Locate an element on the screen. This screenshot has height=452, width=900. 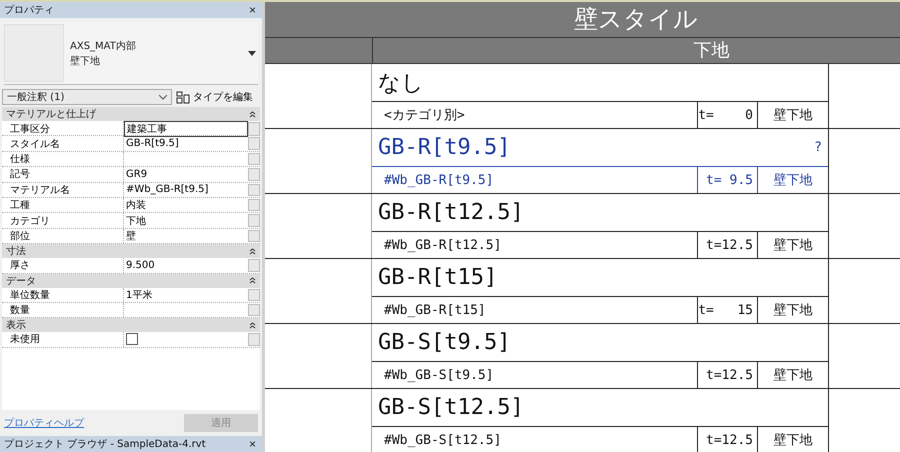
edit-type-button: タイプを編集 is located at coordinates (214, 97).